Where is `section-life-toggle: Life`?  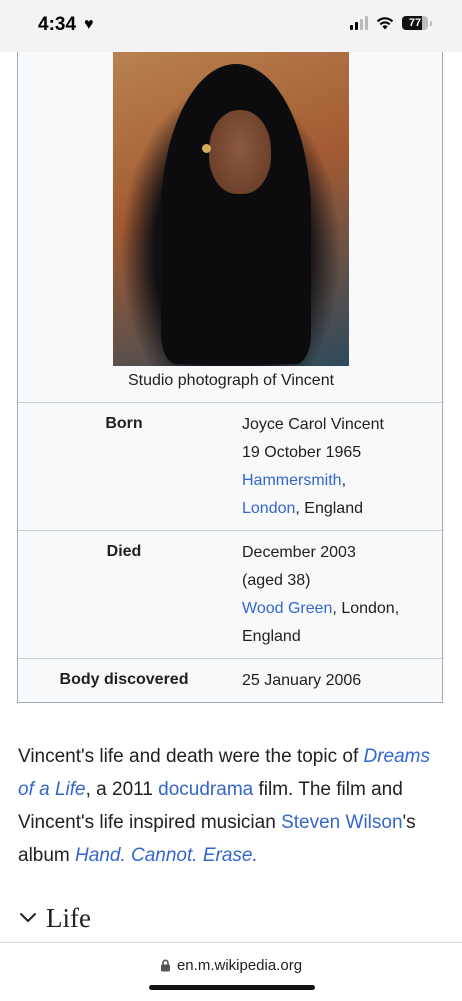 section-life-toggle: Life is located at coordinates (54, 918).